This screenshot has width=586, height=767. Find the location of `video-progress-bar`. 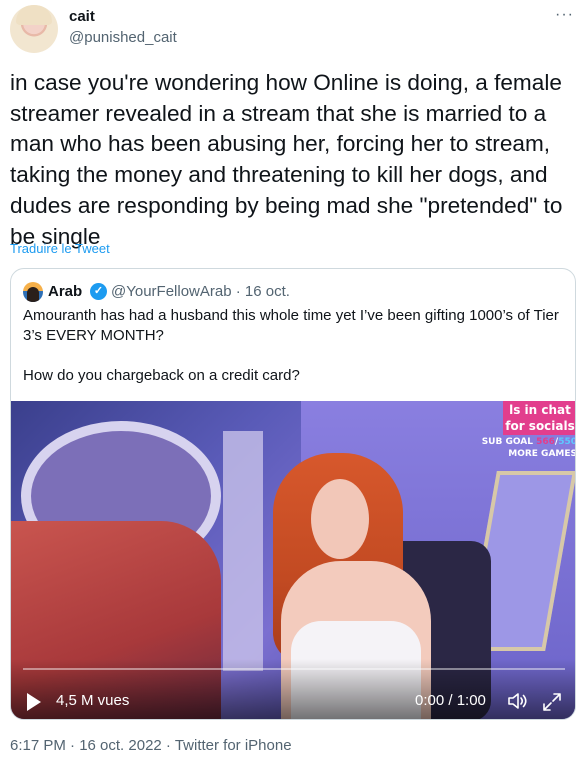

video-progress-bar is located at coordinates (294, 669).